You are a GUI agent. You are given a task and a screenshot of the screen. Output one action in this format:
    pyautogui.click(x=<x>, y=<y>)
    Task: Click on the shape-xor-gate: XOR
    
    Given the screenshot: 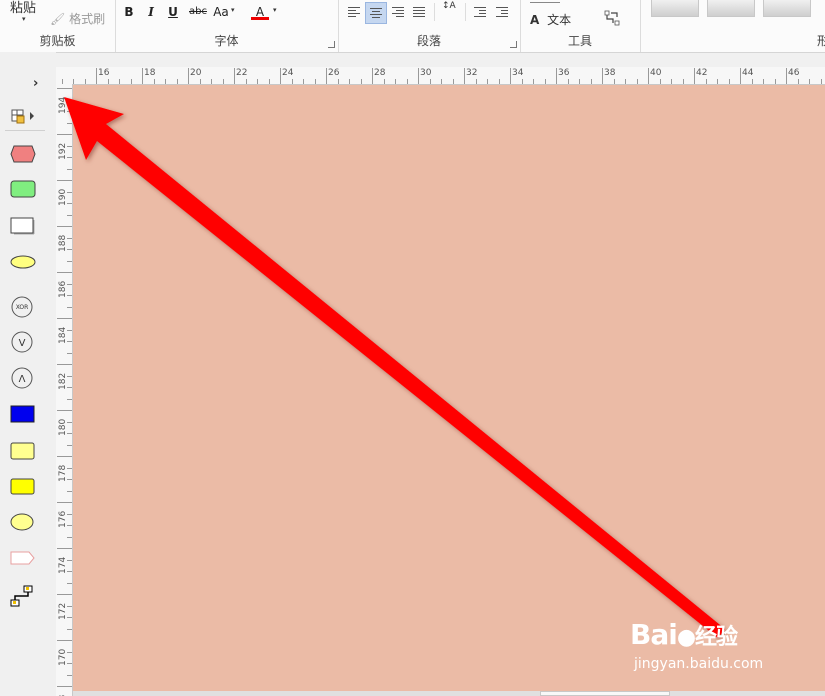 What is the action you would take?
    pyautogui.click(x=22, y=308)
    